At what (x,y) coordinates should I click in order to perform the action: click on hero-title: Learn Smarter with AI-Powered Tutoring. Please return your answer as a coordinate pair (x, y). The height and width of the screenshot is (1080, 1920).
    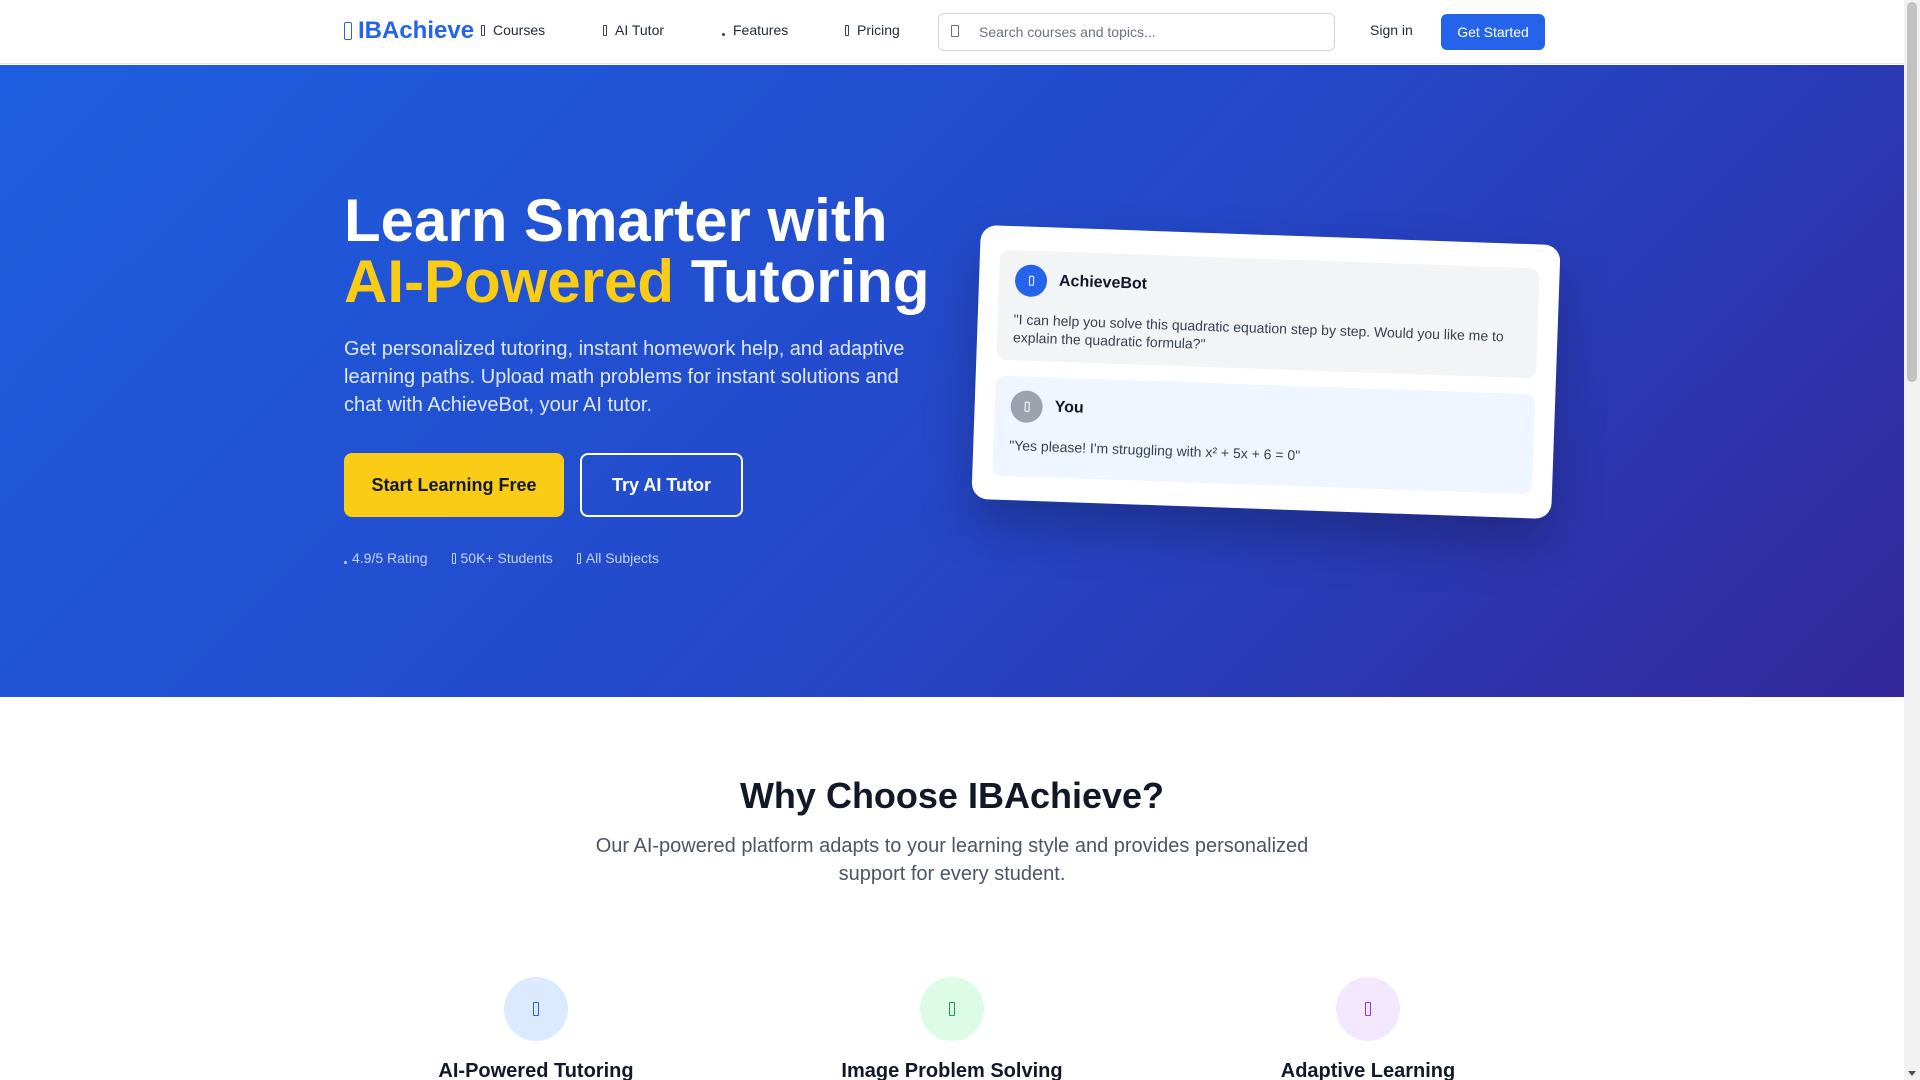
    Looking at the image, I should click on (654, 251).